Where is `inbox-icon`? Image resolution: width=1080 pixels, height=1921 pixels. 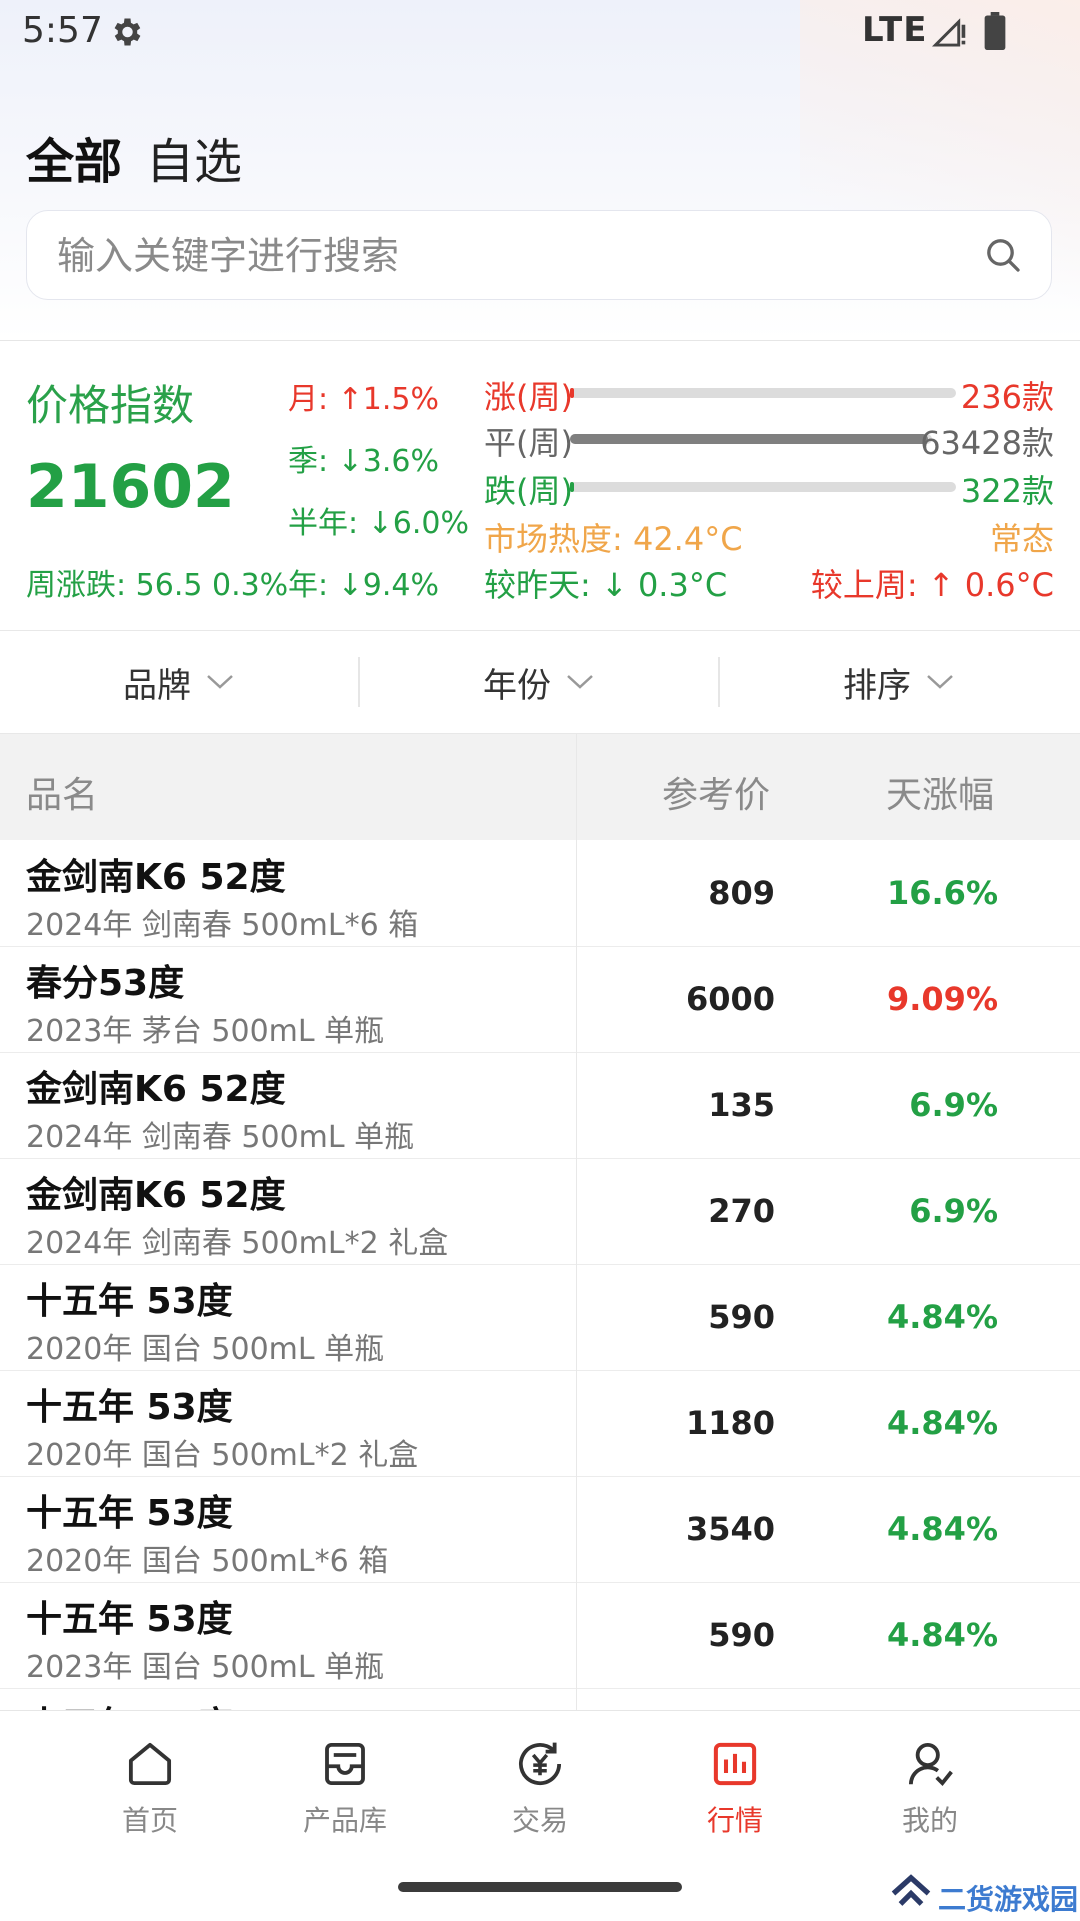
inbox-icon is located at coordinates (345, 1764).